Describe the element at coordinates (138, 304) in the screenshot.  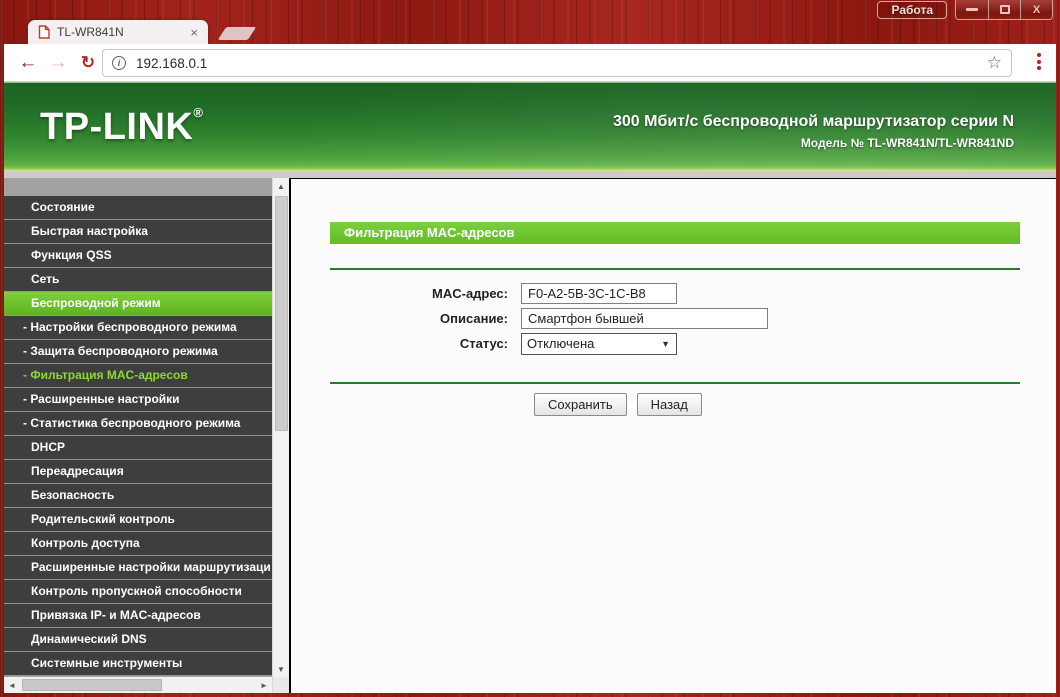
I see `sidebar-item-wireless: Беспроводной режим` at that location.